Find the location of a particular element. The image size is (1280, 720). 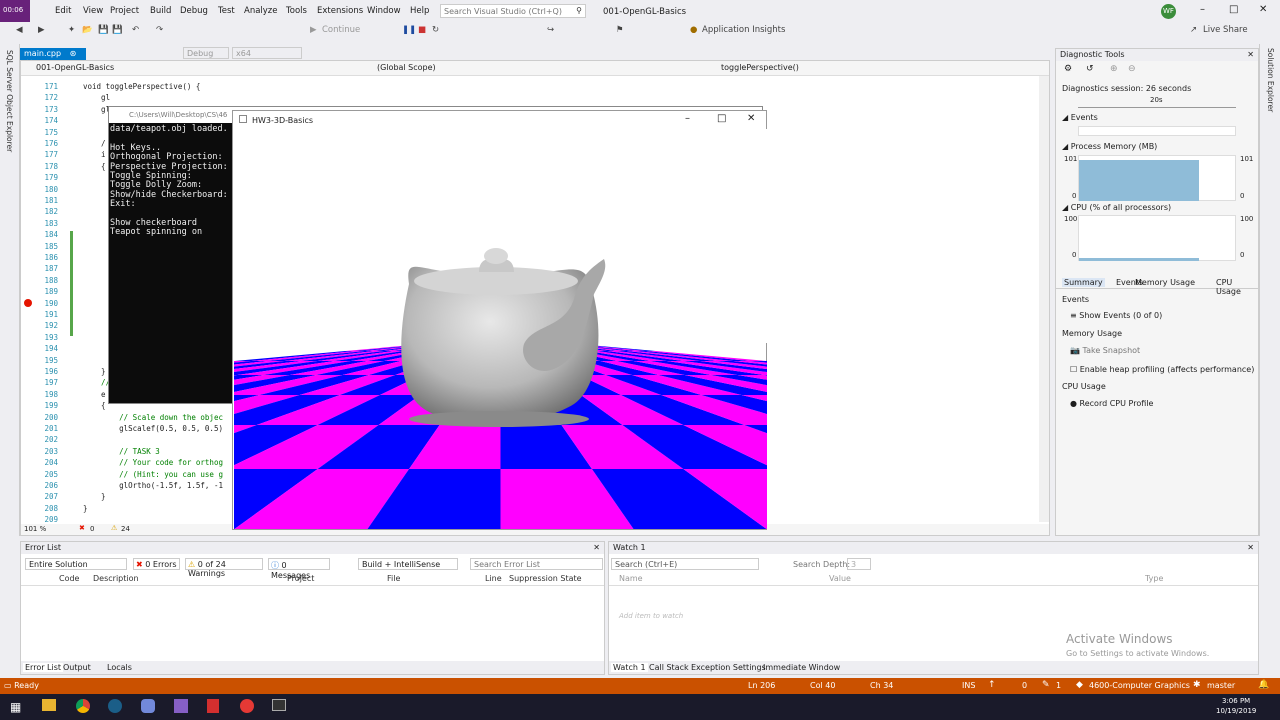

errors-filter-button: ✖ 0 Errors is located at coordinates (156, 564).